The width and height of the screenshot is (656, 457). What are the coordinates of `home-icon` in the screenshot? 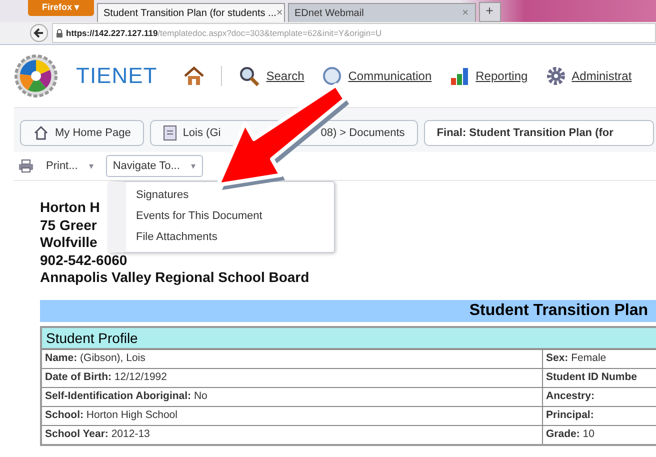 It's located at (194, 76).